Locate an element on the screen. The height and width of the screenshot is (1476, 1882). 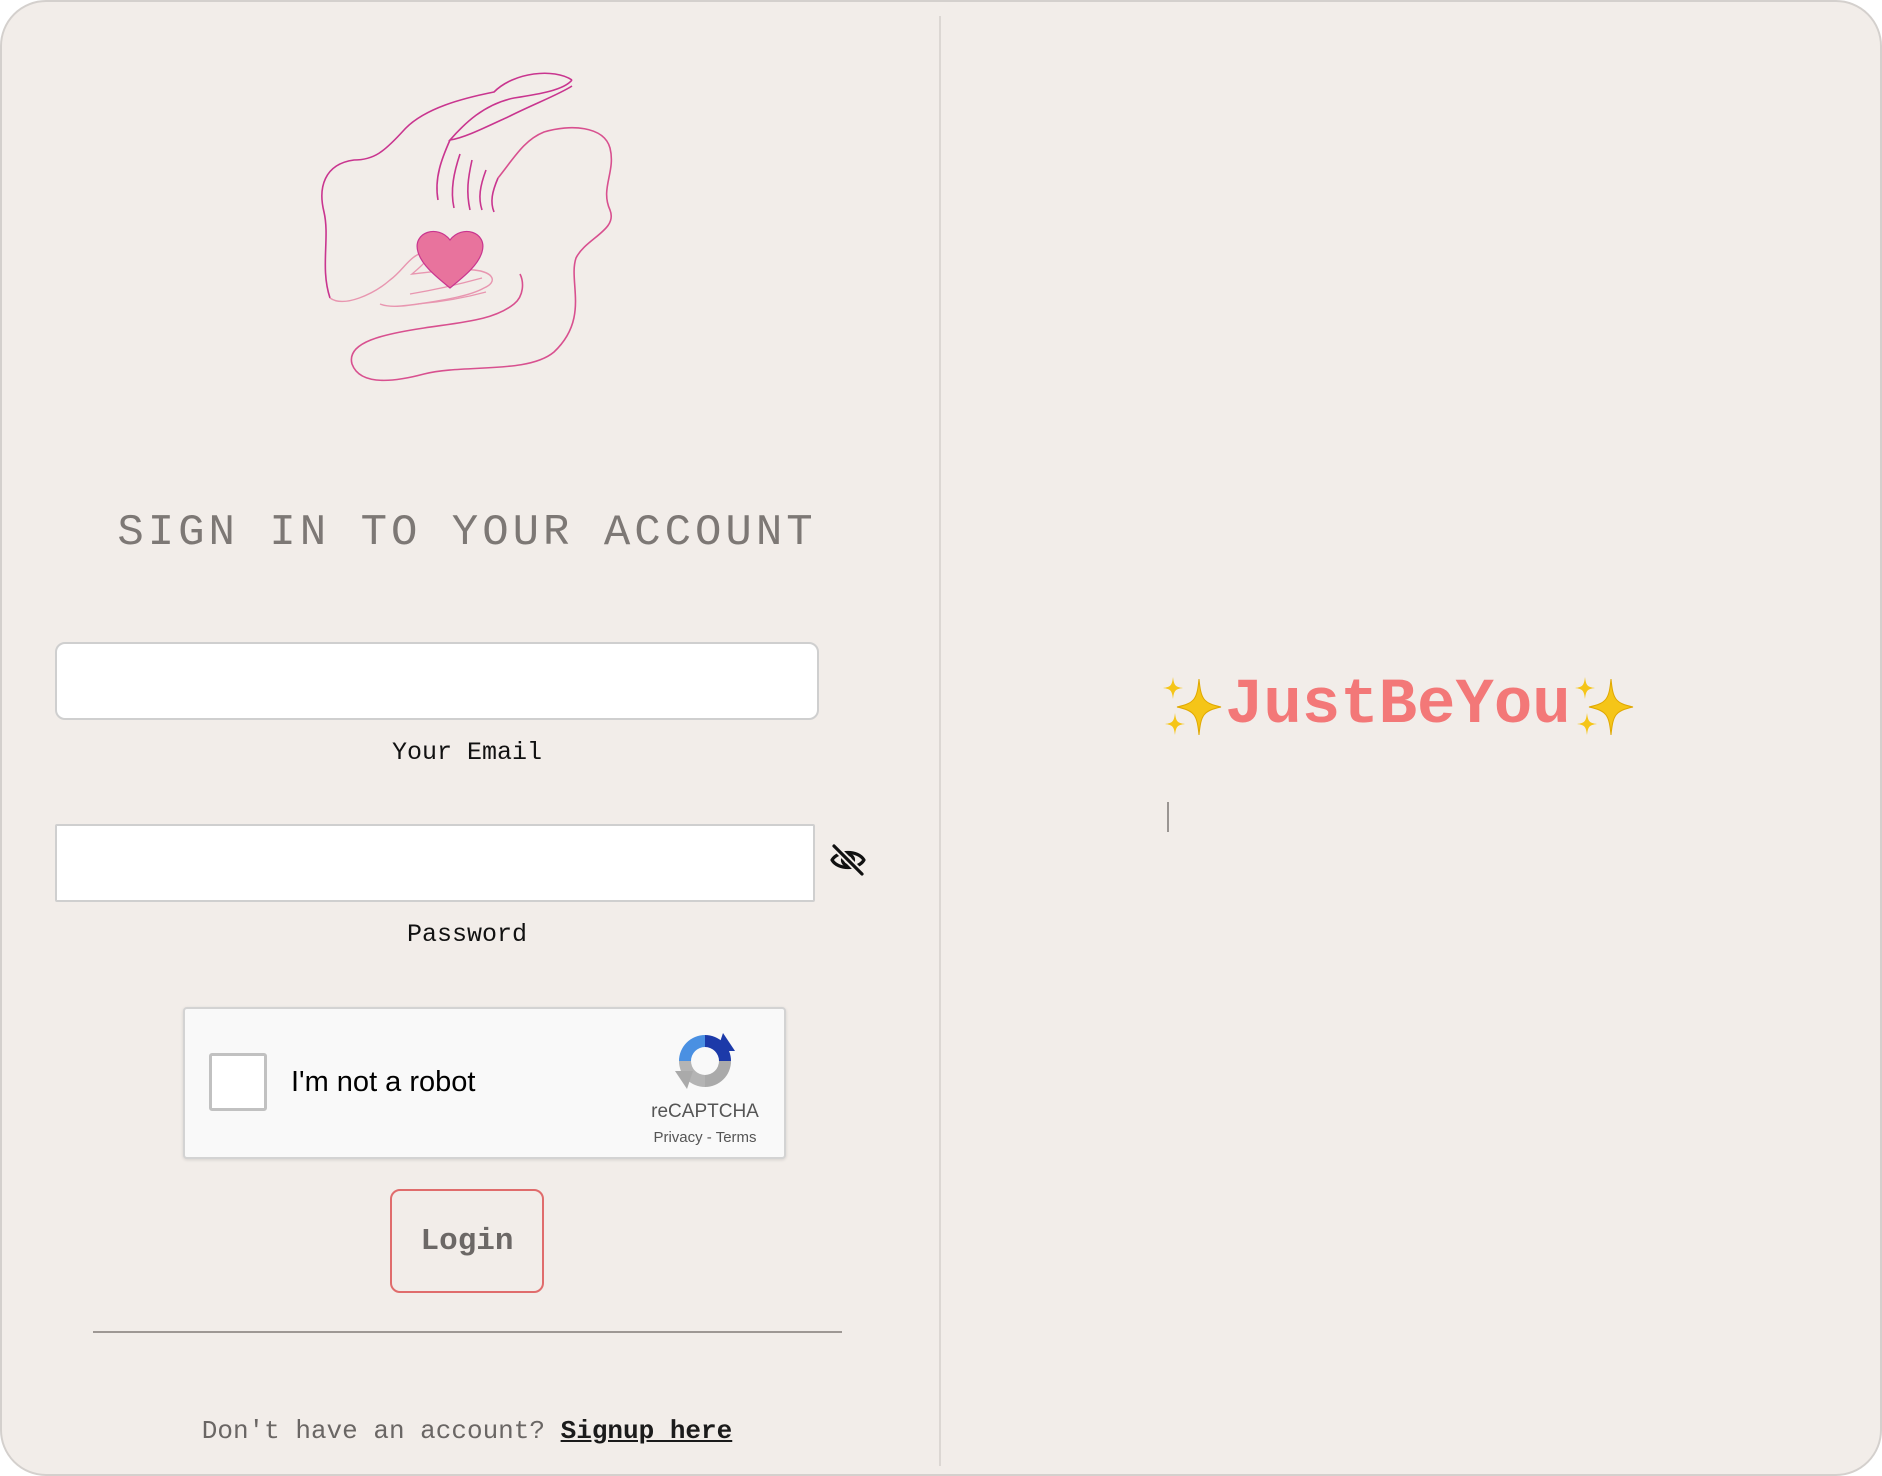
recaptcha-checkbox is located at coordinates (238, 1082).